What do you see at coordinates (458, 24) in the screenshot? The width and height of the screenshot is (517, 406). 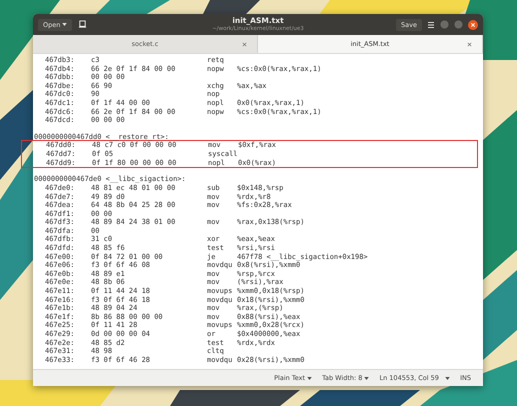 I see `maximize-icon` at bounding box center [458, 24].